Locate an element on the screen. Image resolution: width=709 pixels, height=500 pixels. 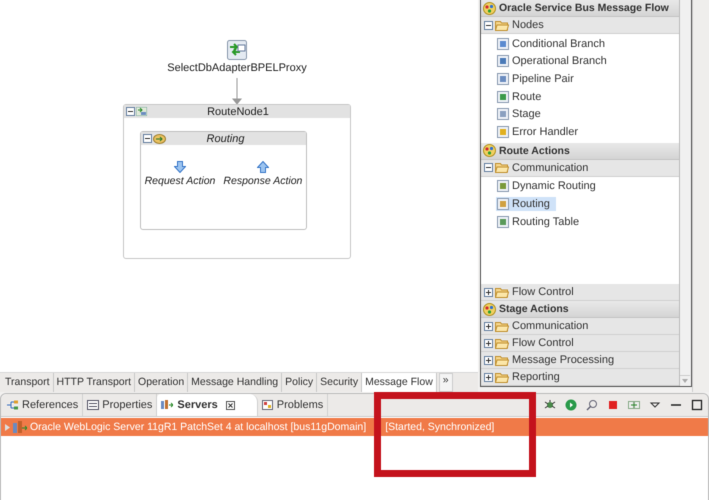
category-label: Oracle Service Bus Message Flow is located at coordinates (584, 8).